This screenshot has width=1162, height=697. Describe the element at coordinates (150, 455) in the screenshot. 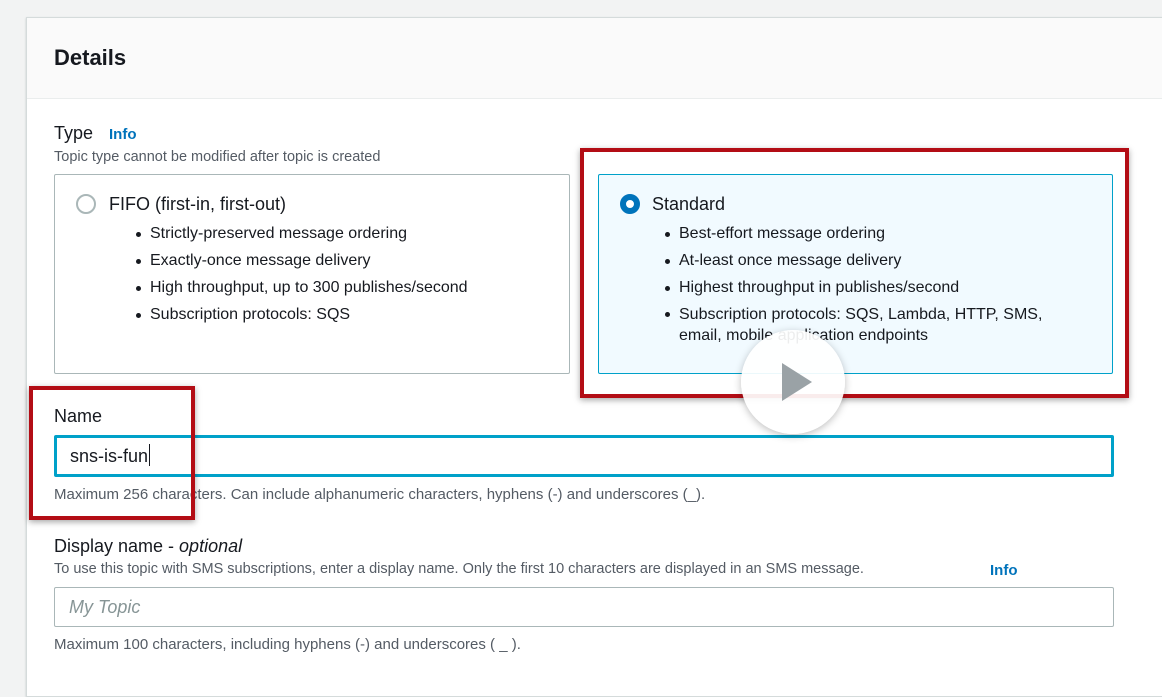

I see `text-caret` at that location.